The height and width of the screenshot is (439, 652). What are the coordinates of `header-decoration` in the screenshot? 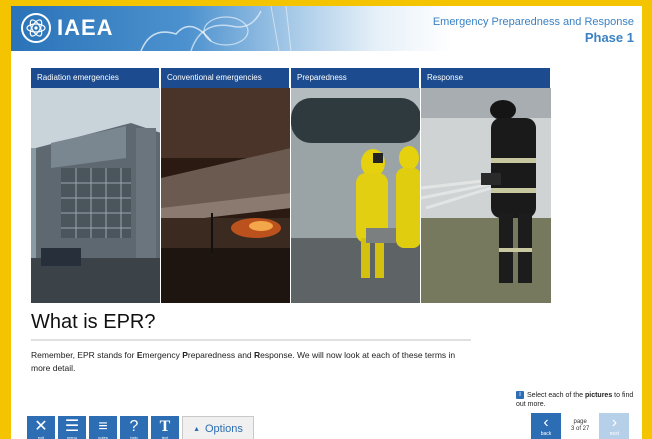 It's located at (216, 28).